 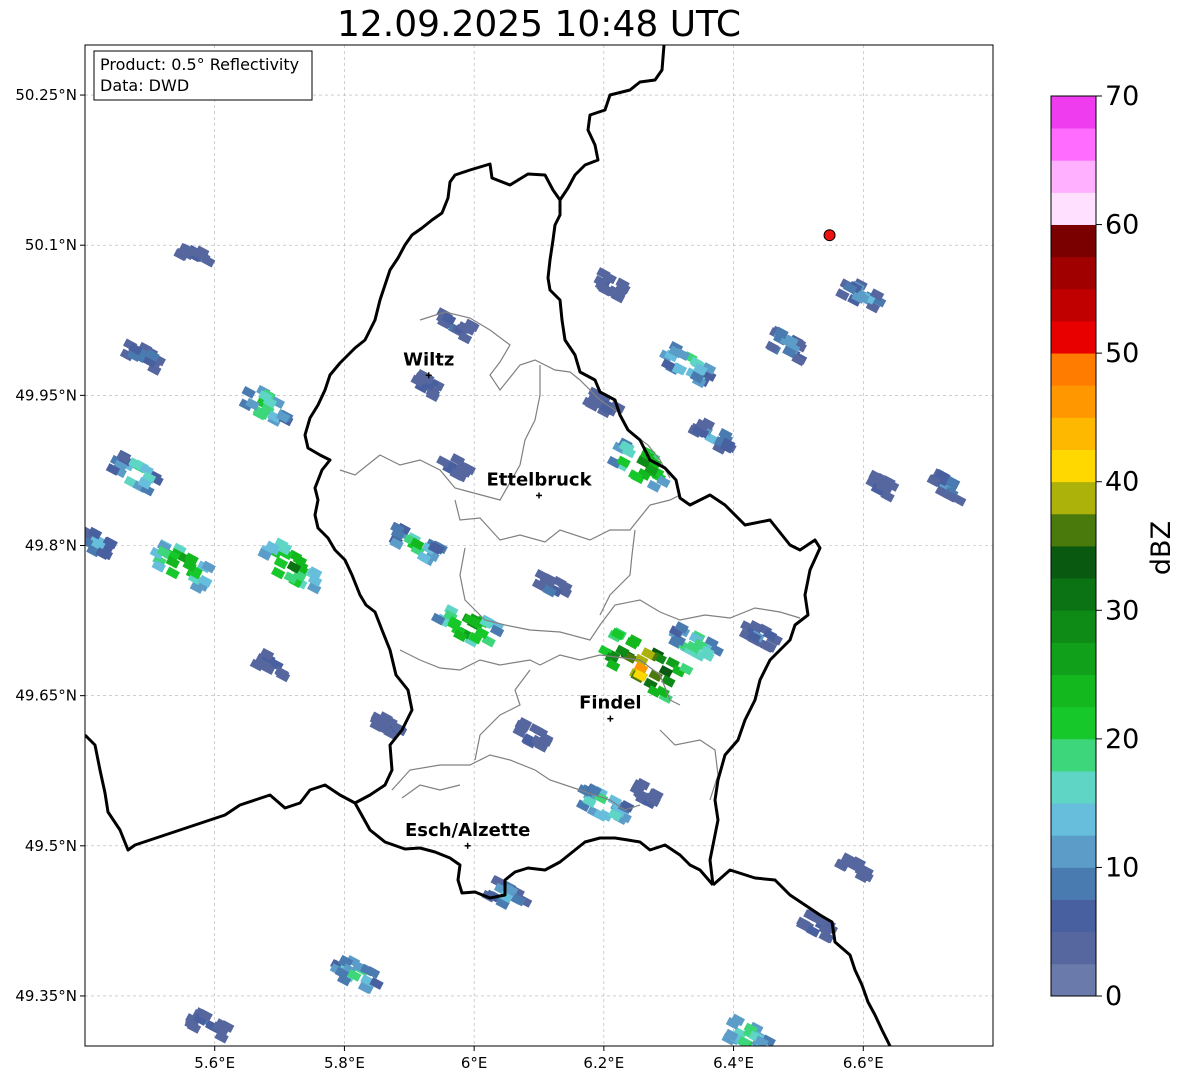 What do you see at coordinates (203, 75) in the screenshot?
I see `info-box: Product: 0.5° Reflectivity Data: DWD` at bounding box center [203, 75].